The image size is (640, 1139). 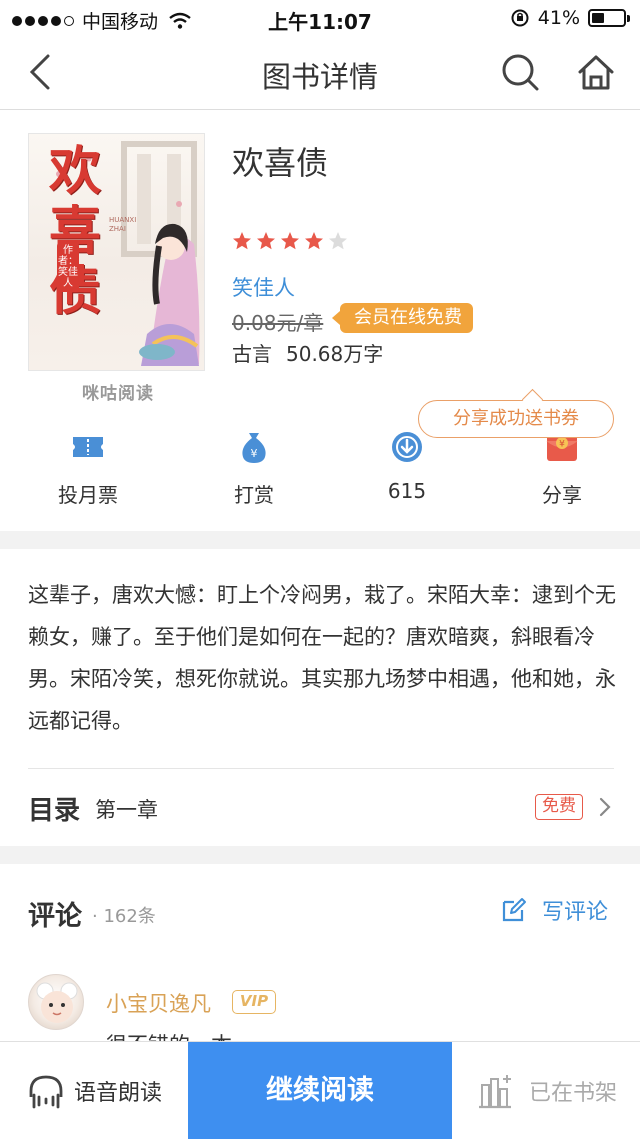 I want to click on on-shelf-button: 已在书架, so click(x=546, y=1090).